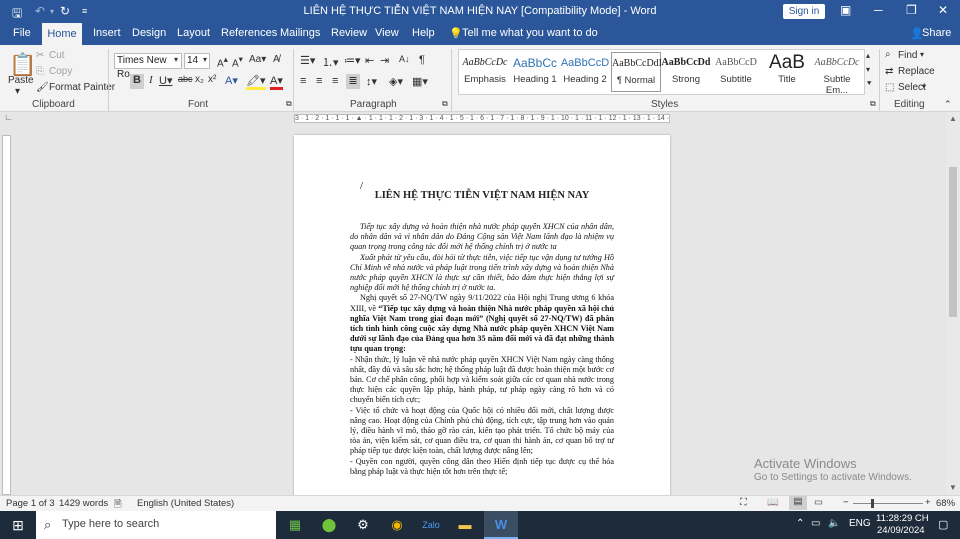 The height and width of the screenshot is (539, 960). Describe the element at coordinates (948, 104) in the screenshot. I see `collapse-ribbon-icon: ⌃` at that location.